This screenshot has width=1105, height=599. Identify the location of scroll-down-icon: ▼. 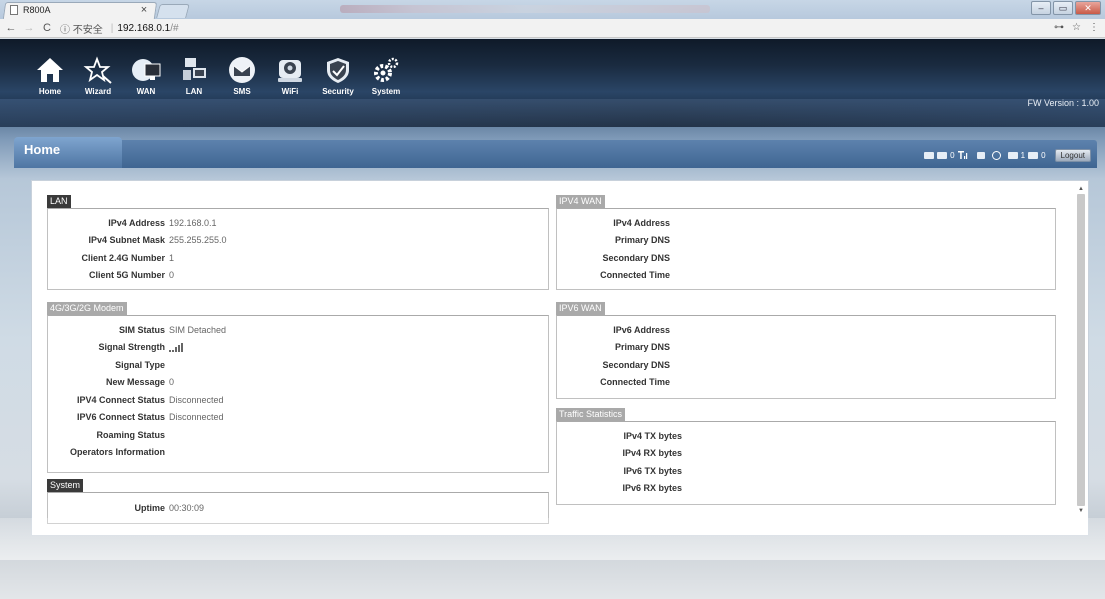
(1081, 511).